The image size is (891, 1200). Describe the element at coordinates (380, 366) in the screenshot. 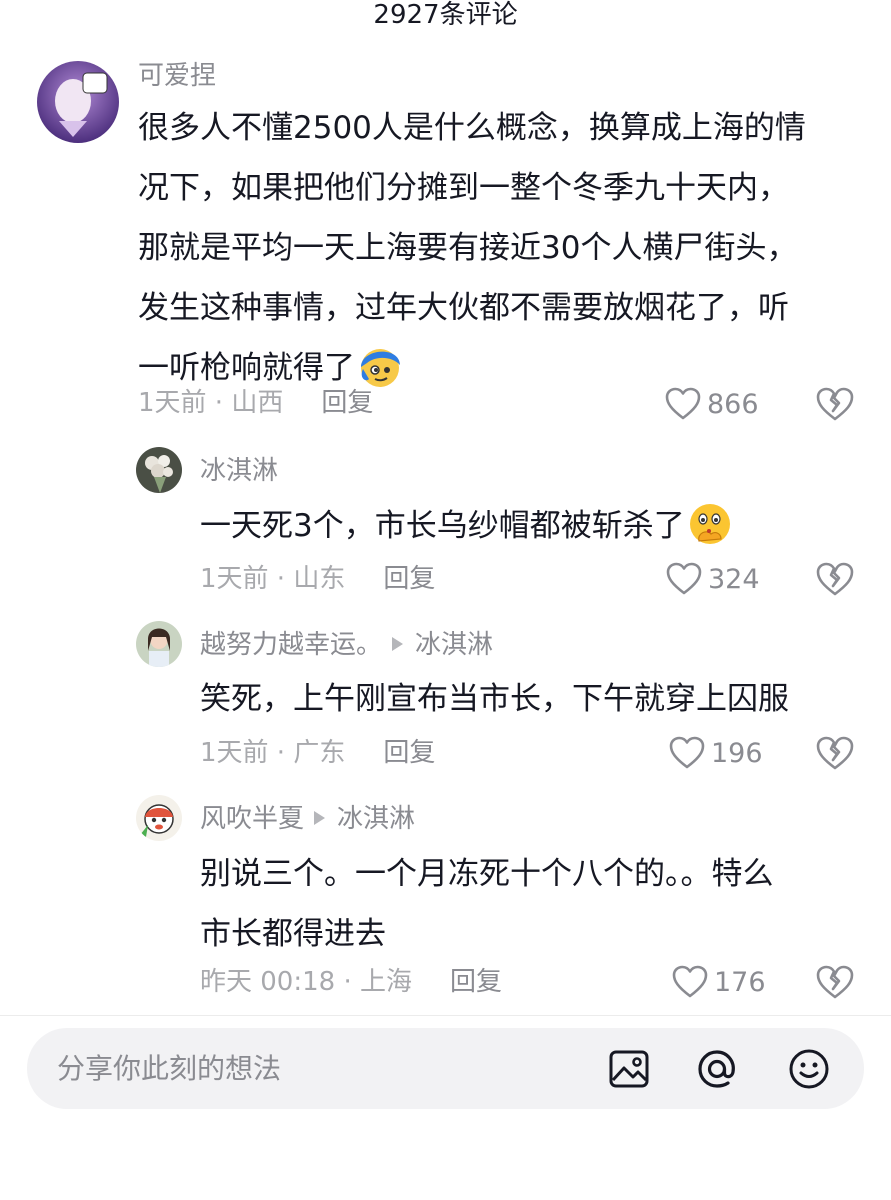

I see `blue-hair-face-emoji` at that location.